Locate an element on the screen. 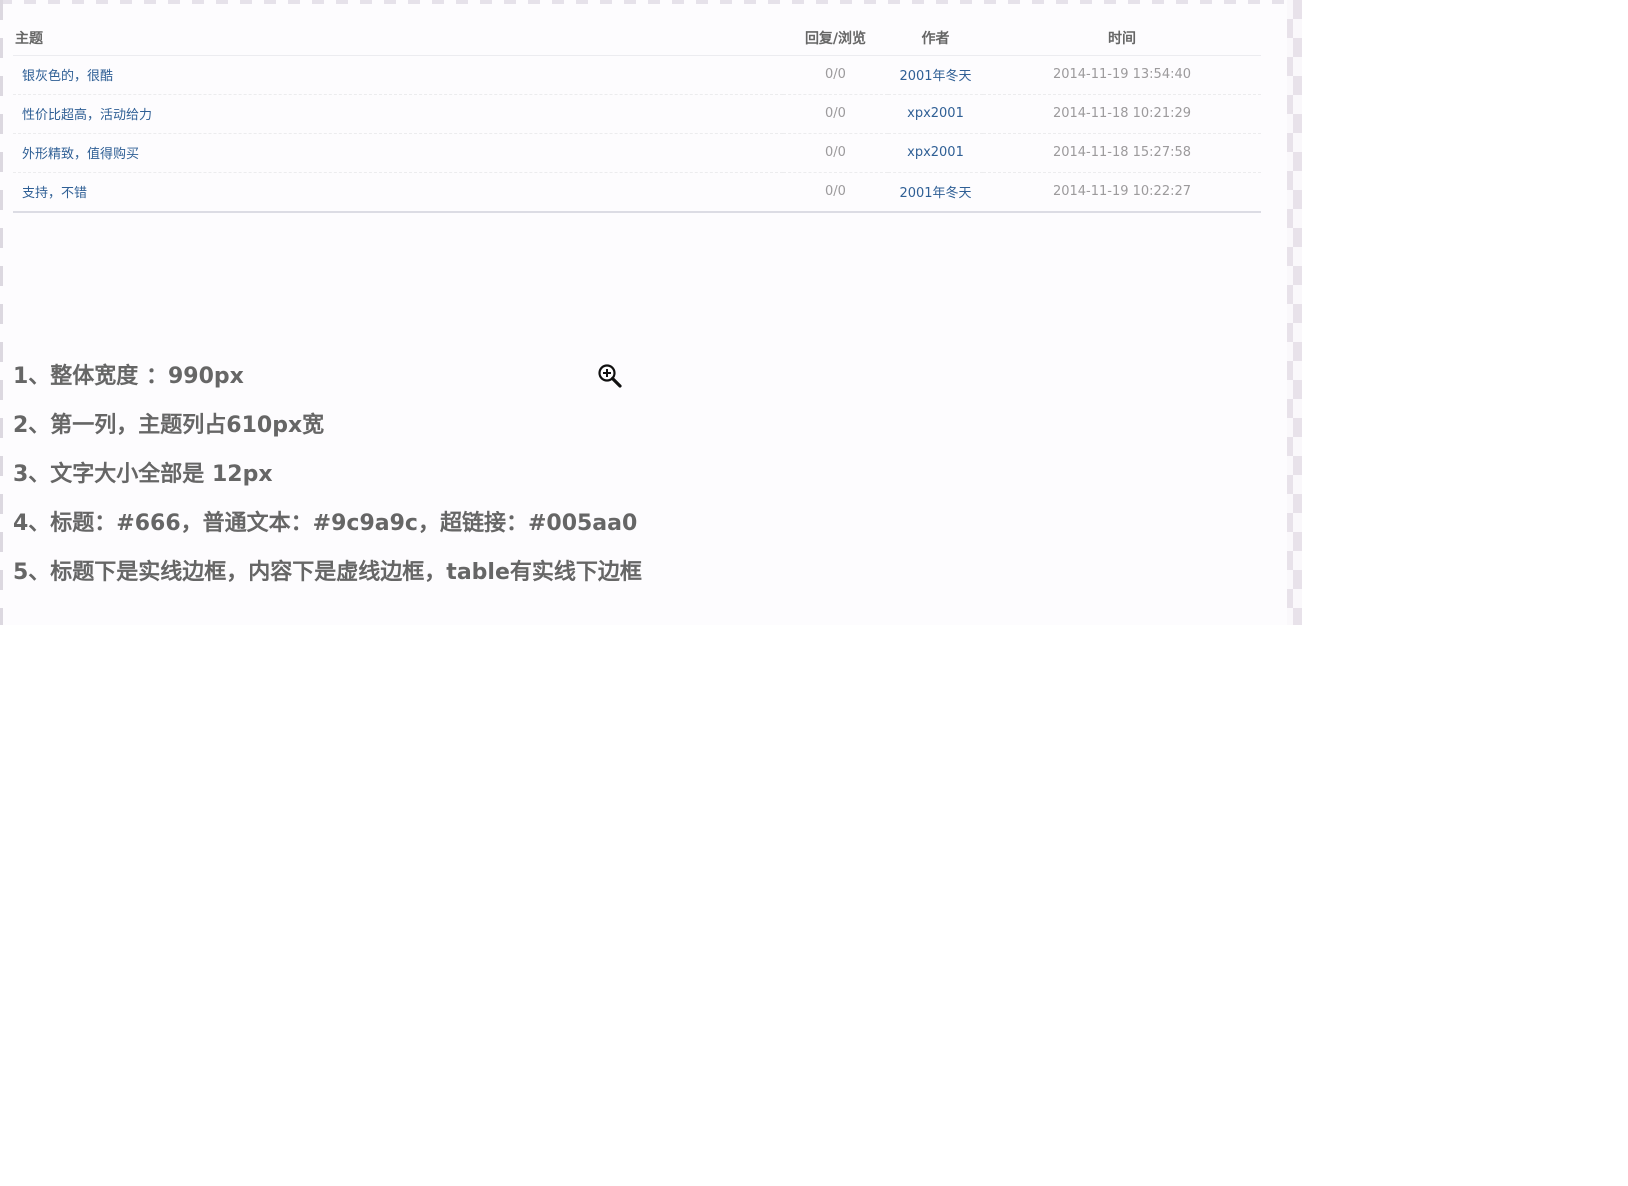  left-dashed-border is located at coordinates (1, 312).